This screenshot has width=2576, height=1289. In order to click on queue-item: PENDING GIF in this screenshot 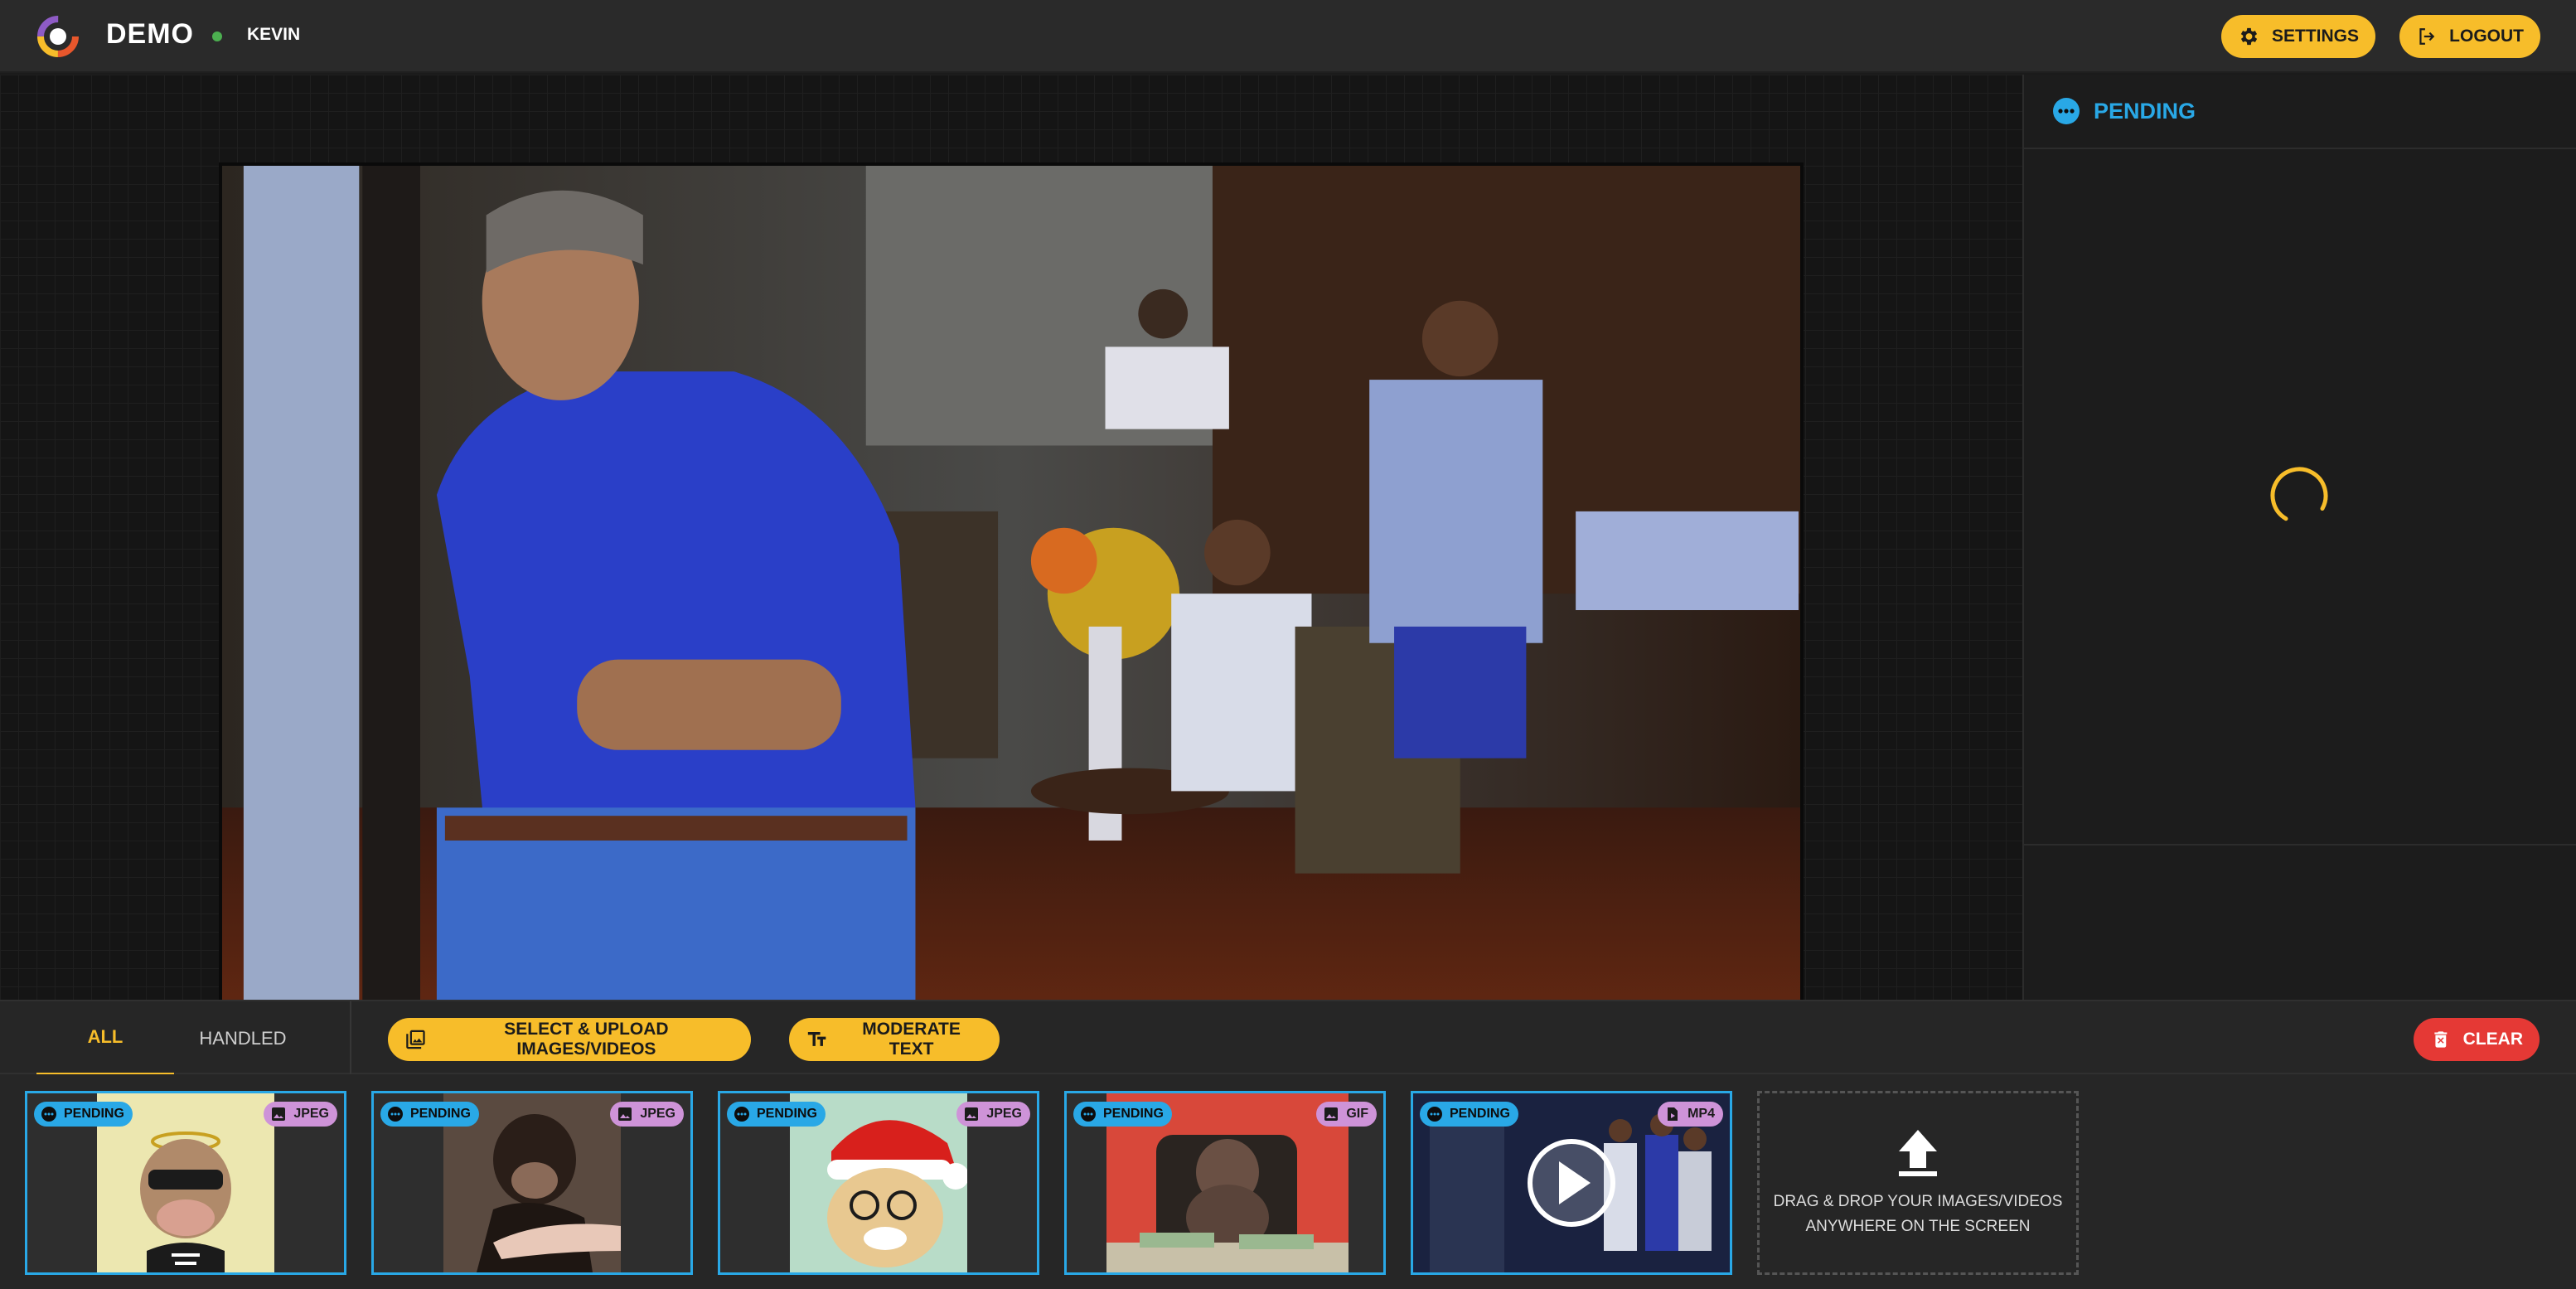, I will do `click(1225, 1183)`.